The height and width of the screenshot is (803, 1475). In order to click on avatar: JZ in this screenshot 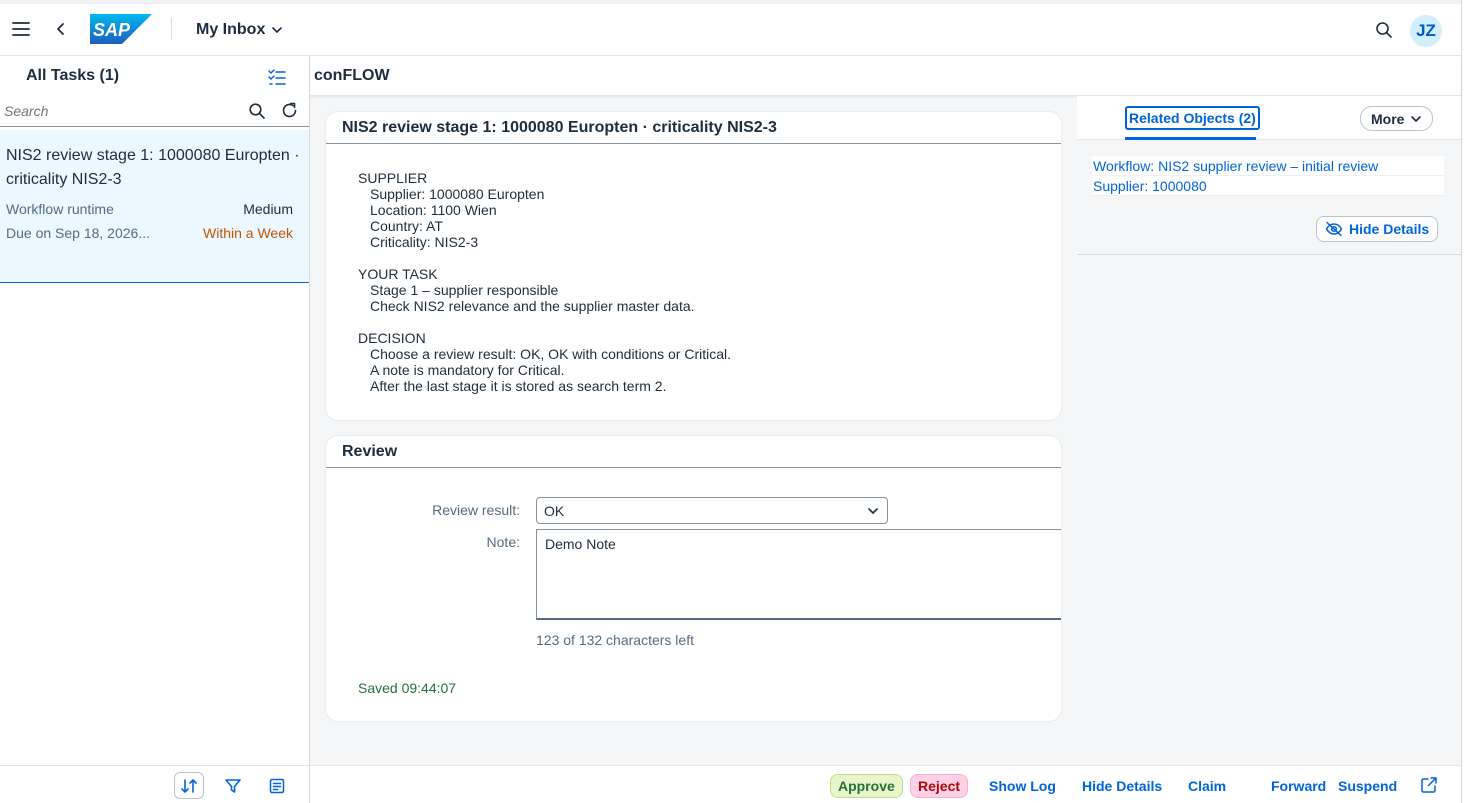, I will do `click(1426, 31)`.